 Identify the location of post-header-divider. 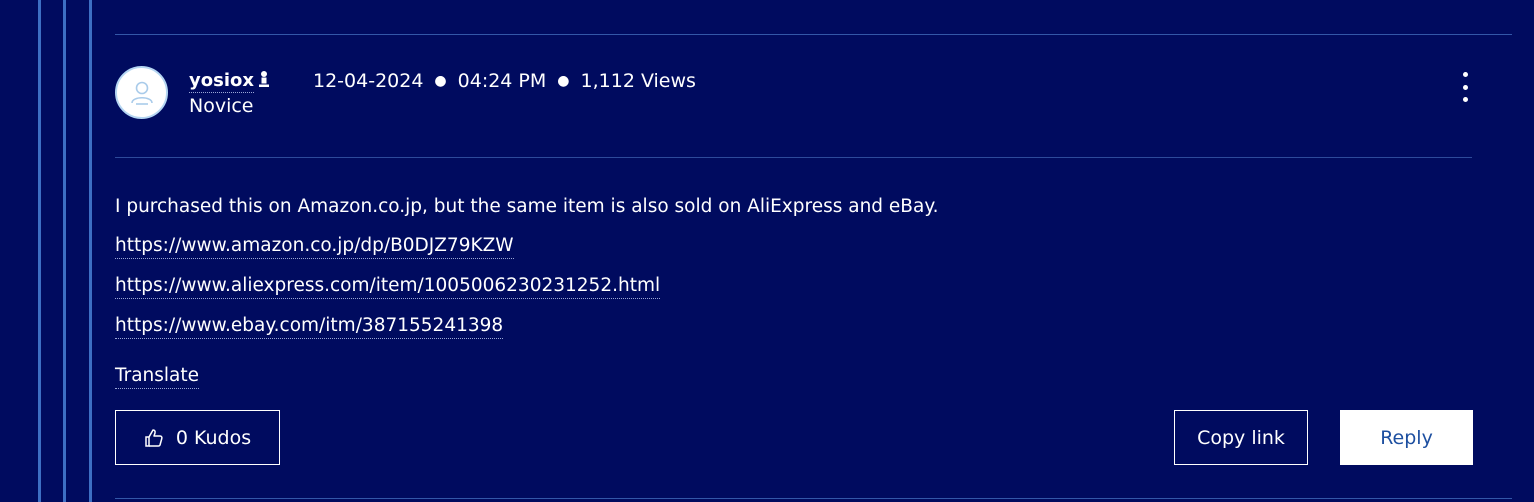
(793, 157).